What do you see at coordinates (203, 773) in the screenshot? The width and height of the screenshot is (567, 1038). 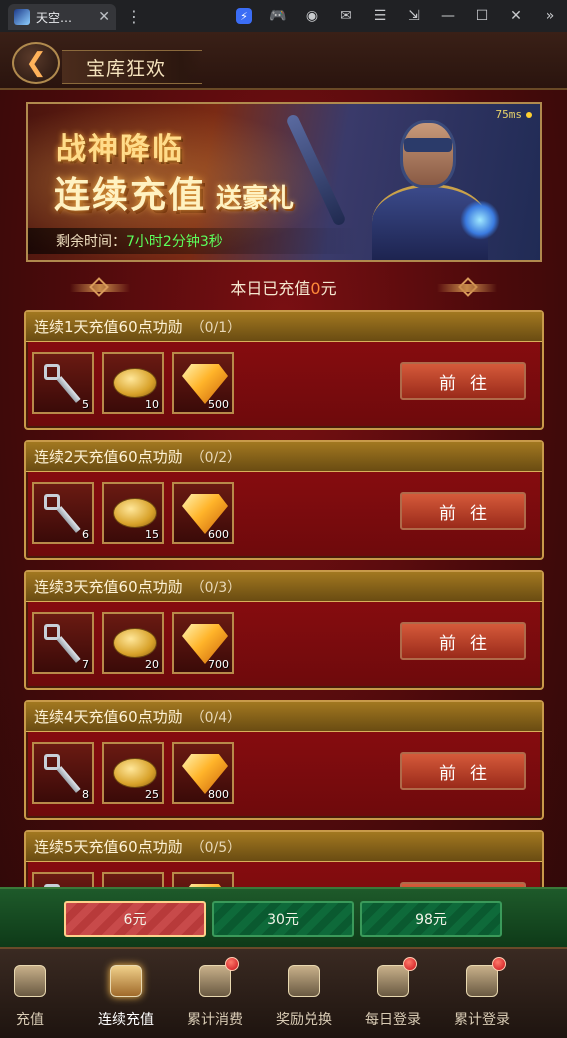 I see `reward-item-gem: 800` at bounding box center [203, 773].